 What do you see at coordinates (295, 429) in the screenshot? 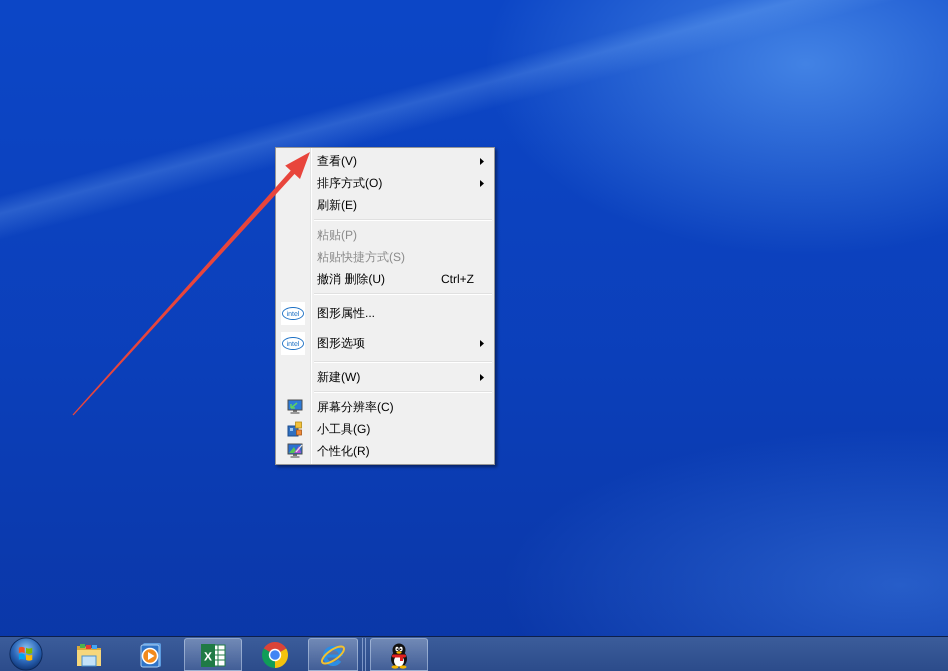
I see `window-tiles-icon` at bounding box center [295, 429].